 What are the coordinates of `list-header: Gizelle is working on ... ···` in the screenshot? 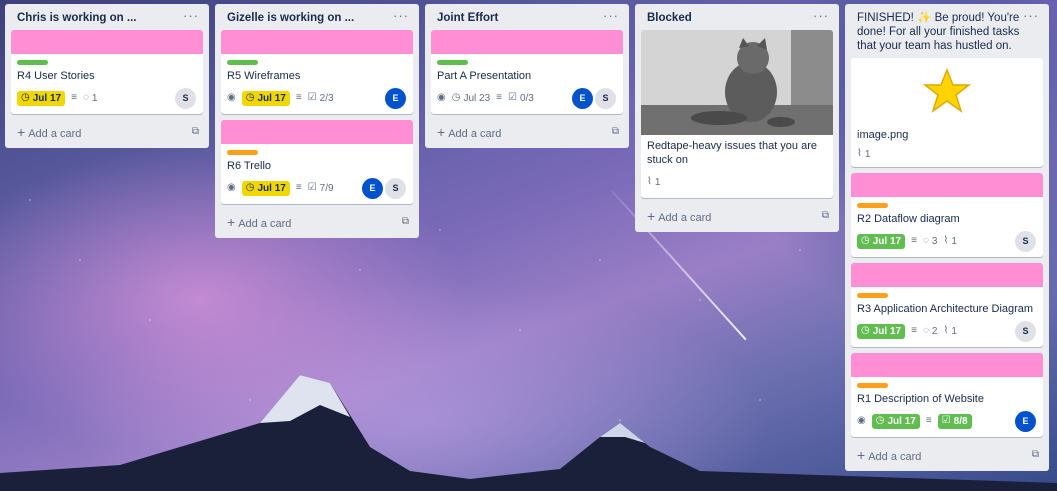 It's located at (317, 17).